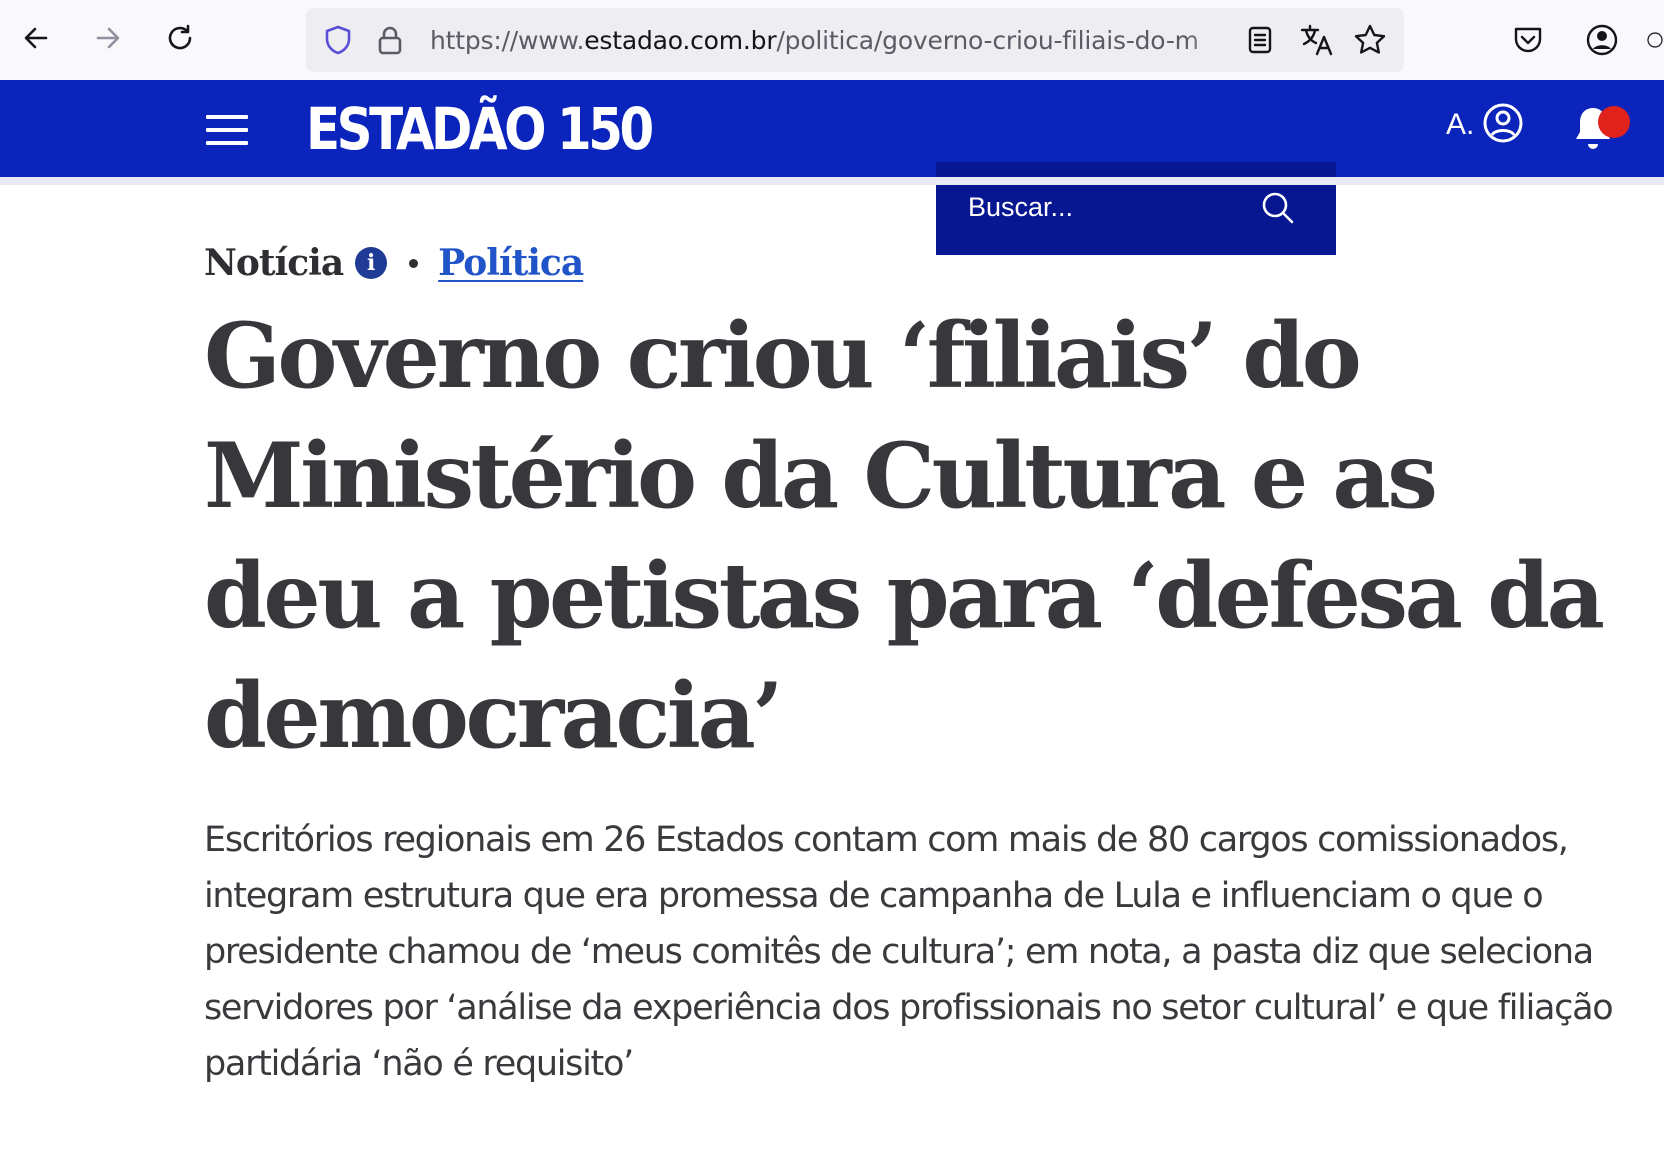 This screenshot has height=1154, width=1664. I want to click on header-divider, so click(832, 181).